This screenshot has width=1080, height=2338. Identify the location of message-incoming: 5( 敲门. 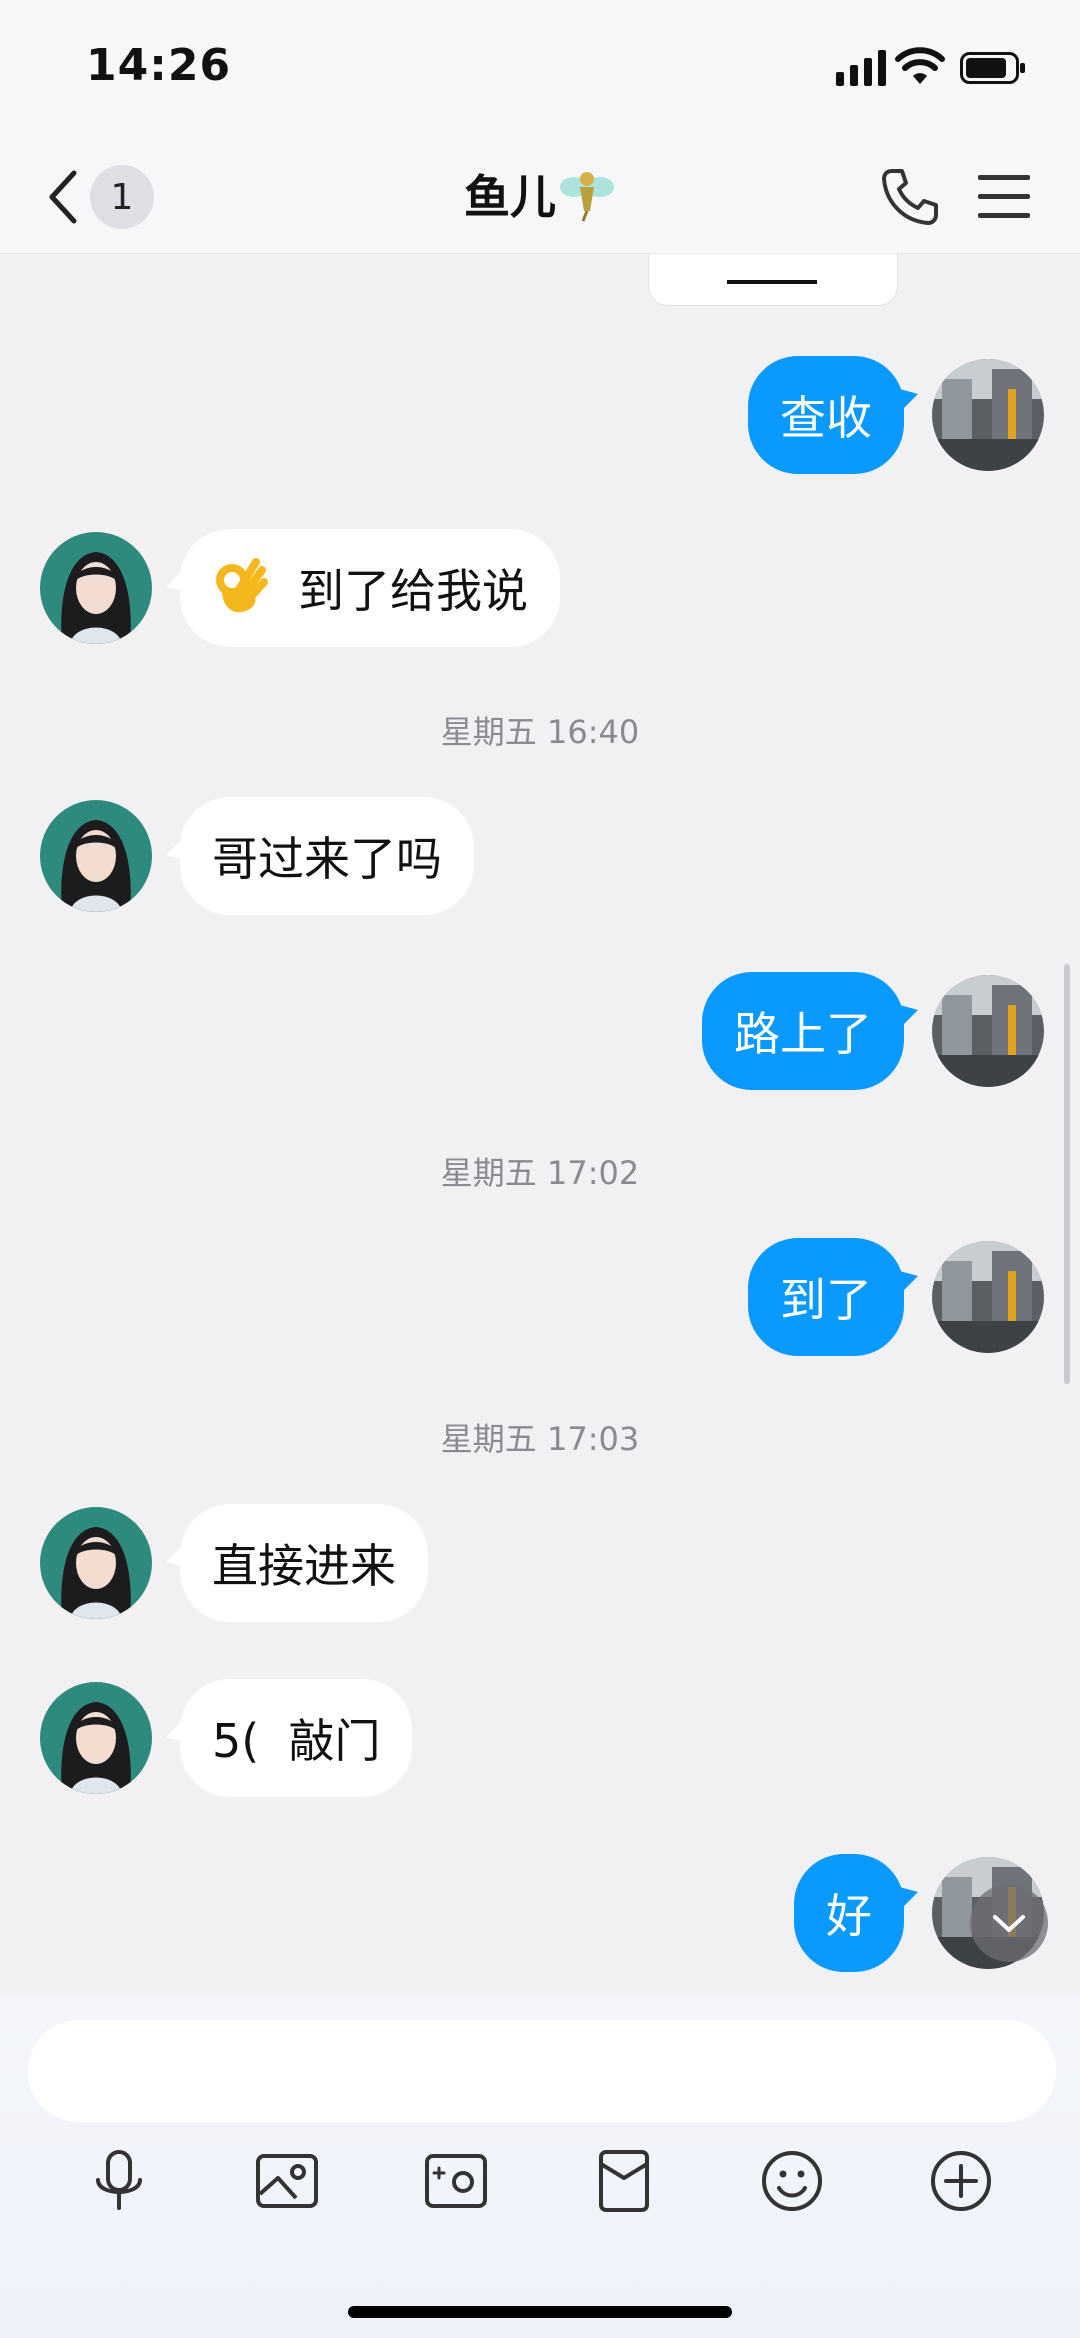
(226, 1738).